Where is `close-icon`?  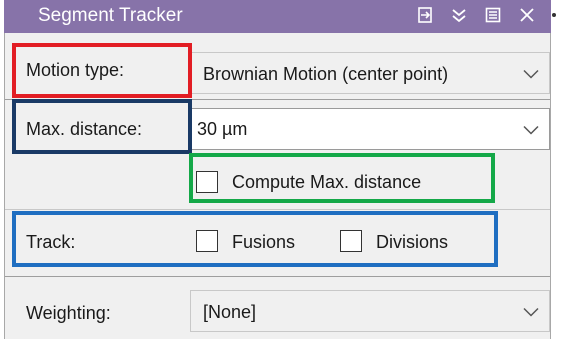
close-icon is located at coordinates (527, 15).